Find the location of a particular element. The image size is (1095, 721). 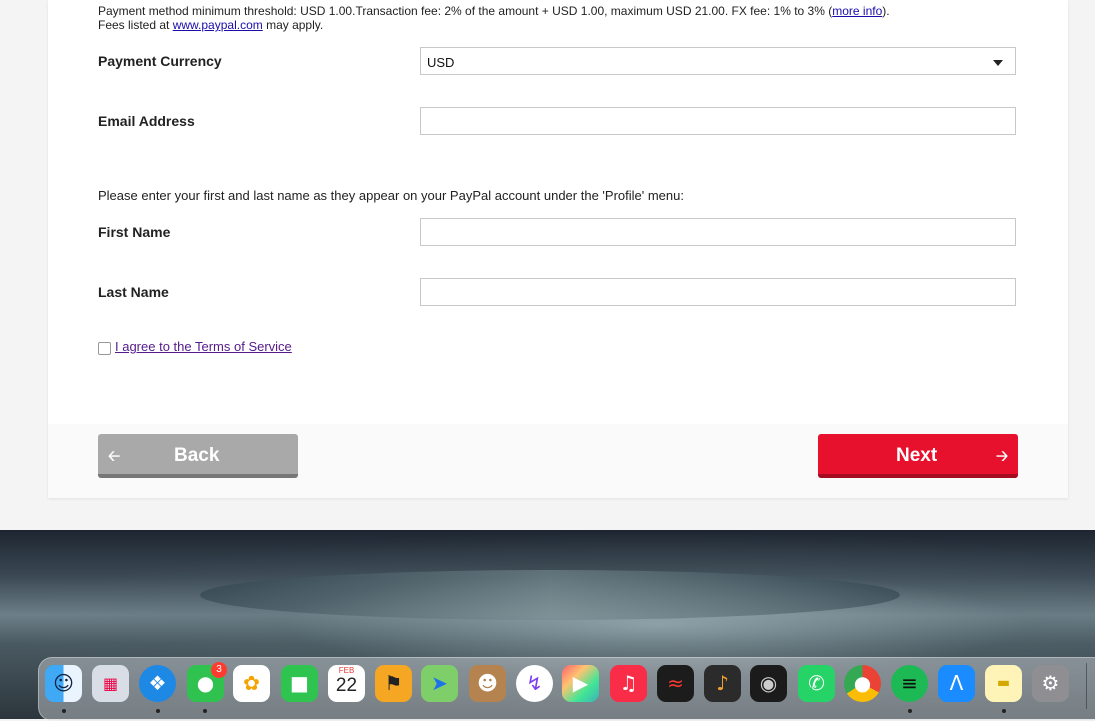

next-button-label: Next is located at coordinates (917, 455).